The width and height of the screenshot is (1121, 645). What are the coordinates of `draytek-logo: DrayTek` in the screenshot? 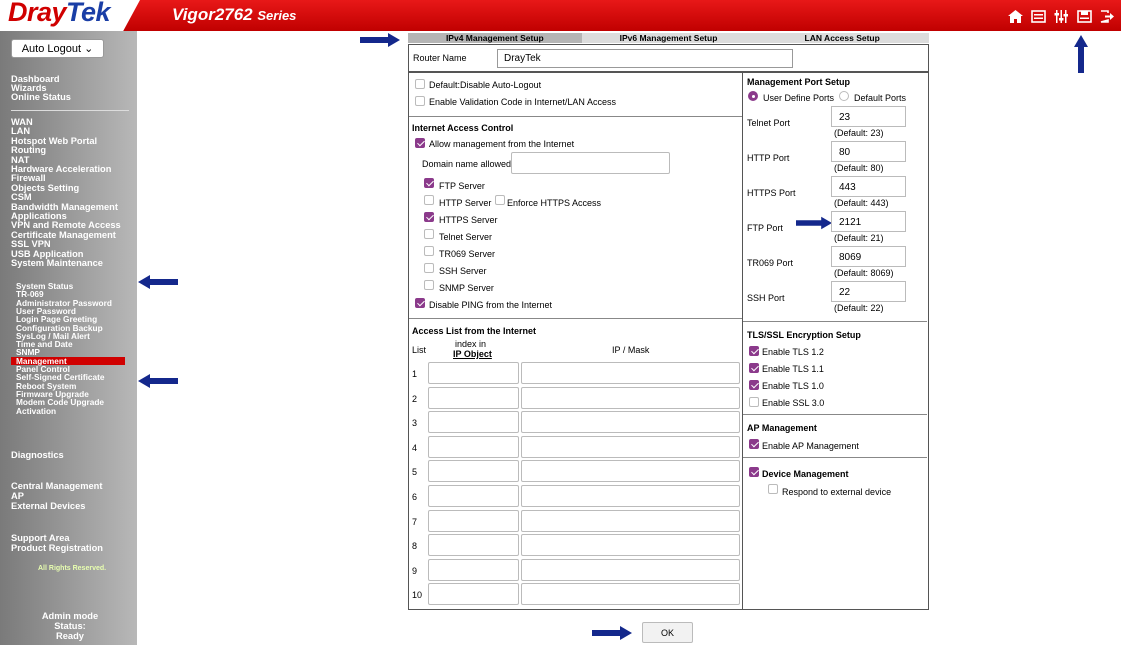 It's located at (59, 14).